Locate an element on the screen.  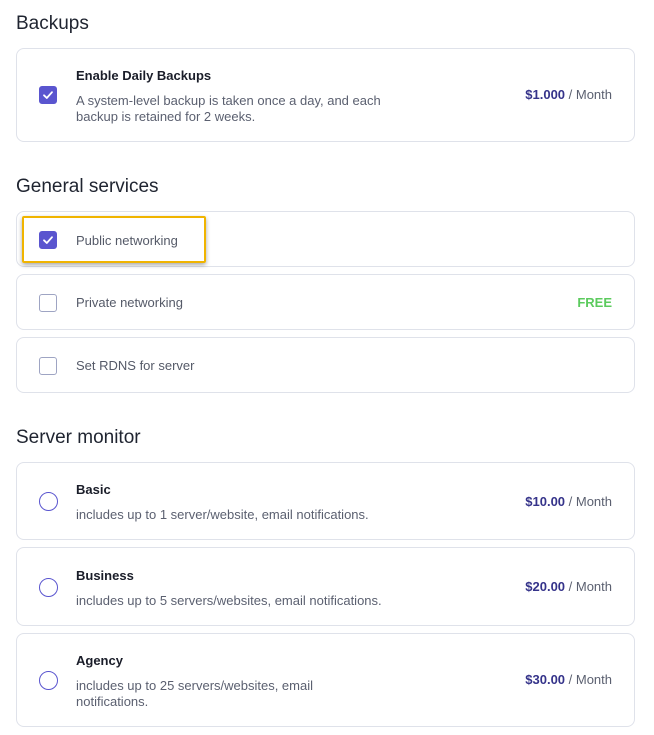
private-networking-label: Private networking is located at coordinates (129, 302).